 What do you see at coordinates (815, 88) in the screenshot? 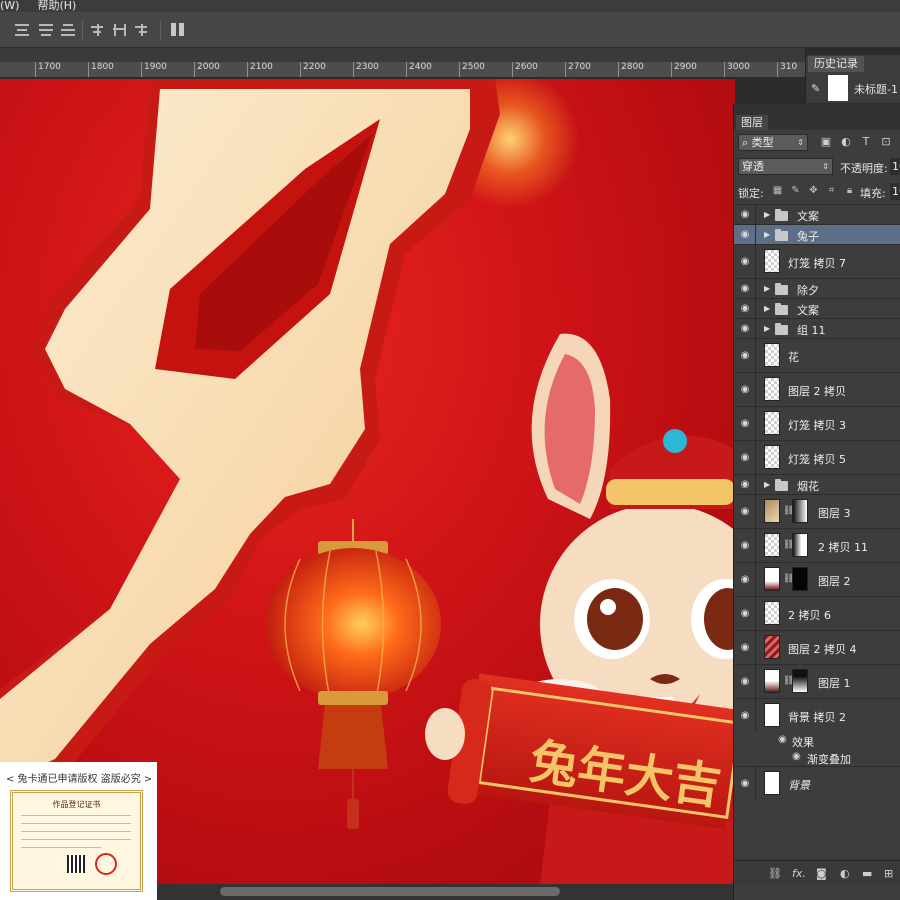
I see `brush-icon: ✎` at bounding box center [815, 88].